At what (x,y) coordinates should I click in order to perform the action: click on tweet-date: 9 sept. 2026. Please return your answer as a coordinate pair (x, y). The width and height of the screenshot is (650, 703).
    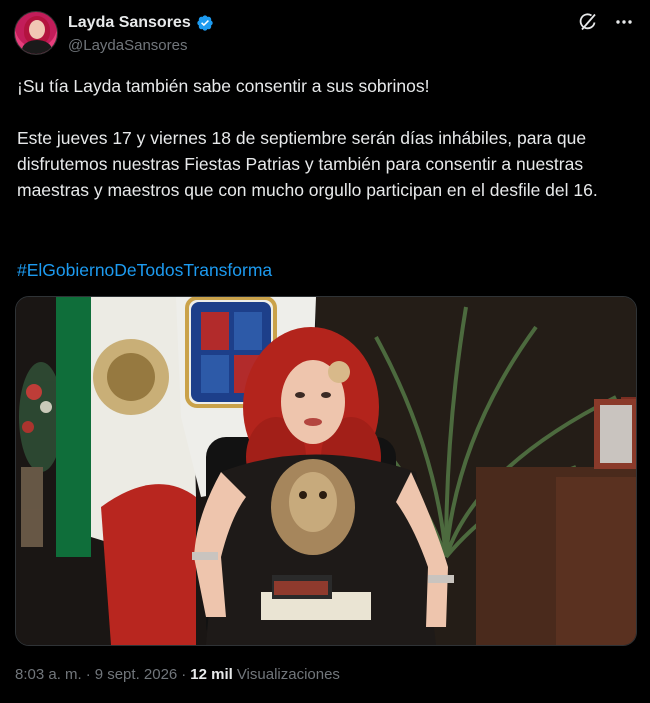
    Looking at the image, I should click on (136, 674).